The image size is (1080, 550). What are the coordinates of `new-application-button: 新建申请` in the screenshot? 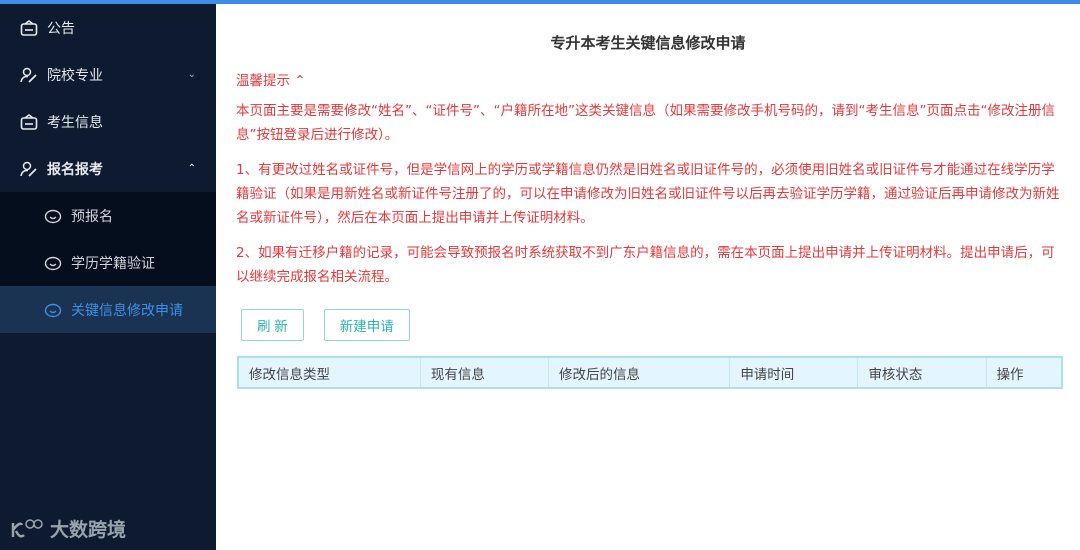 It's located at (366, 325).